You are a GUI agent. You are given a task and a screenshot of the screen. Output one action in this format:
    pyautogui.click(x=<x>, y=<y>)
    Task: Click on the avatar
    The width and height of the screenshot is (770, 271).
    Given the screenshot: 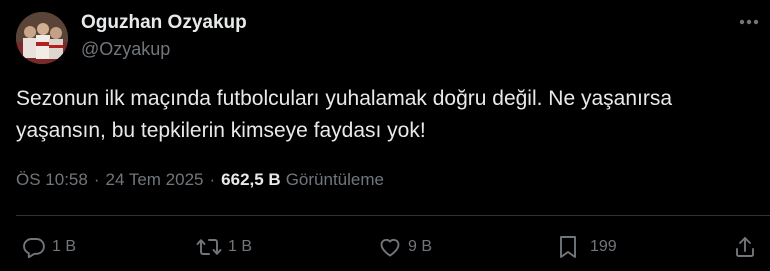 What is the action you would take?
    pyautogui.click(x=42, y=38)
    